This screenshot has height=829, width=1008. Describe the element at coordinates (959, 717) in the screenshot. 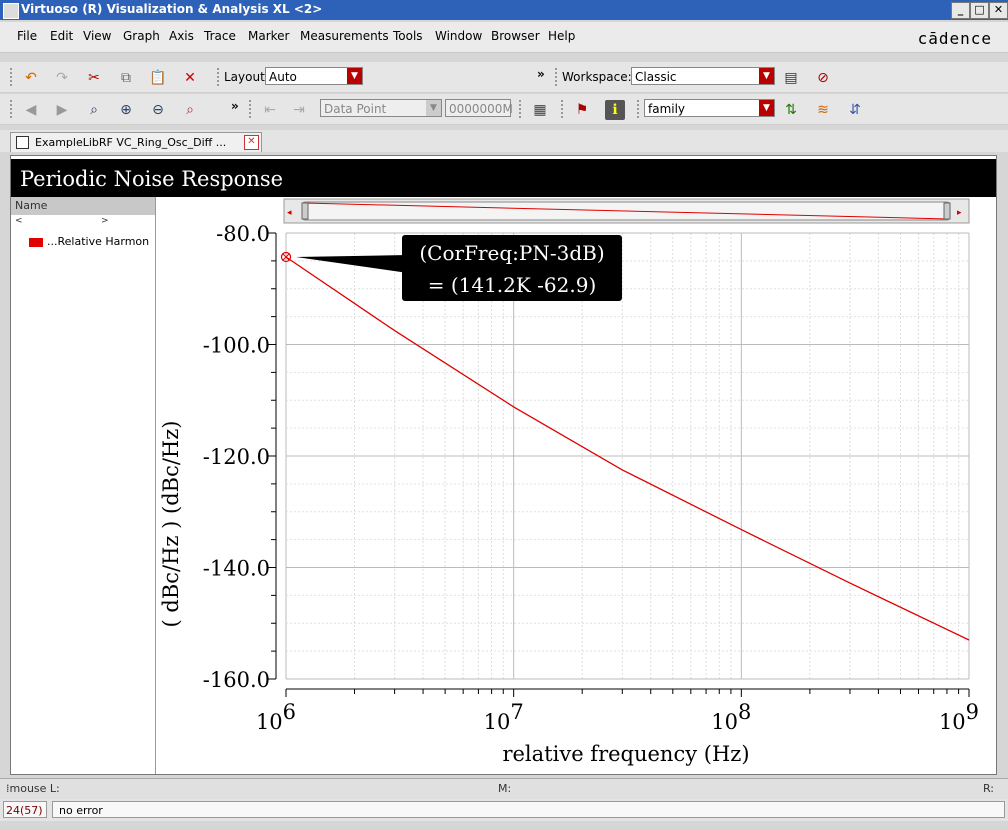

I see `x-tick-label: 109` at that location.